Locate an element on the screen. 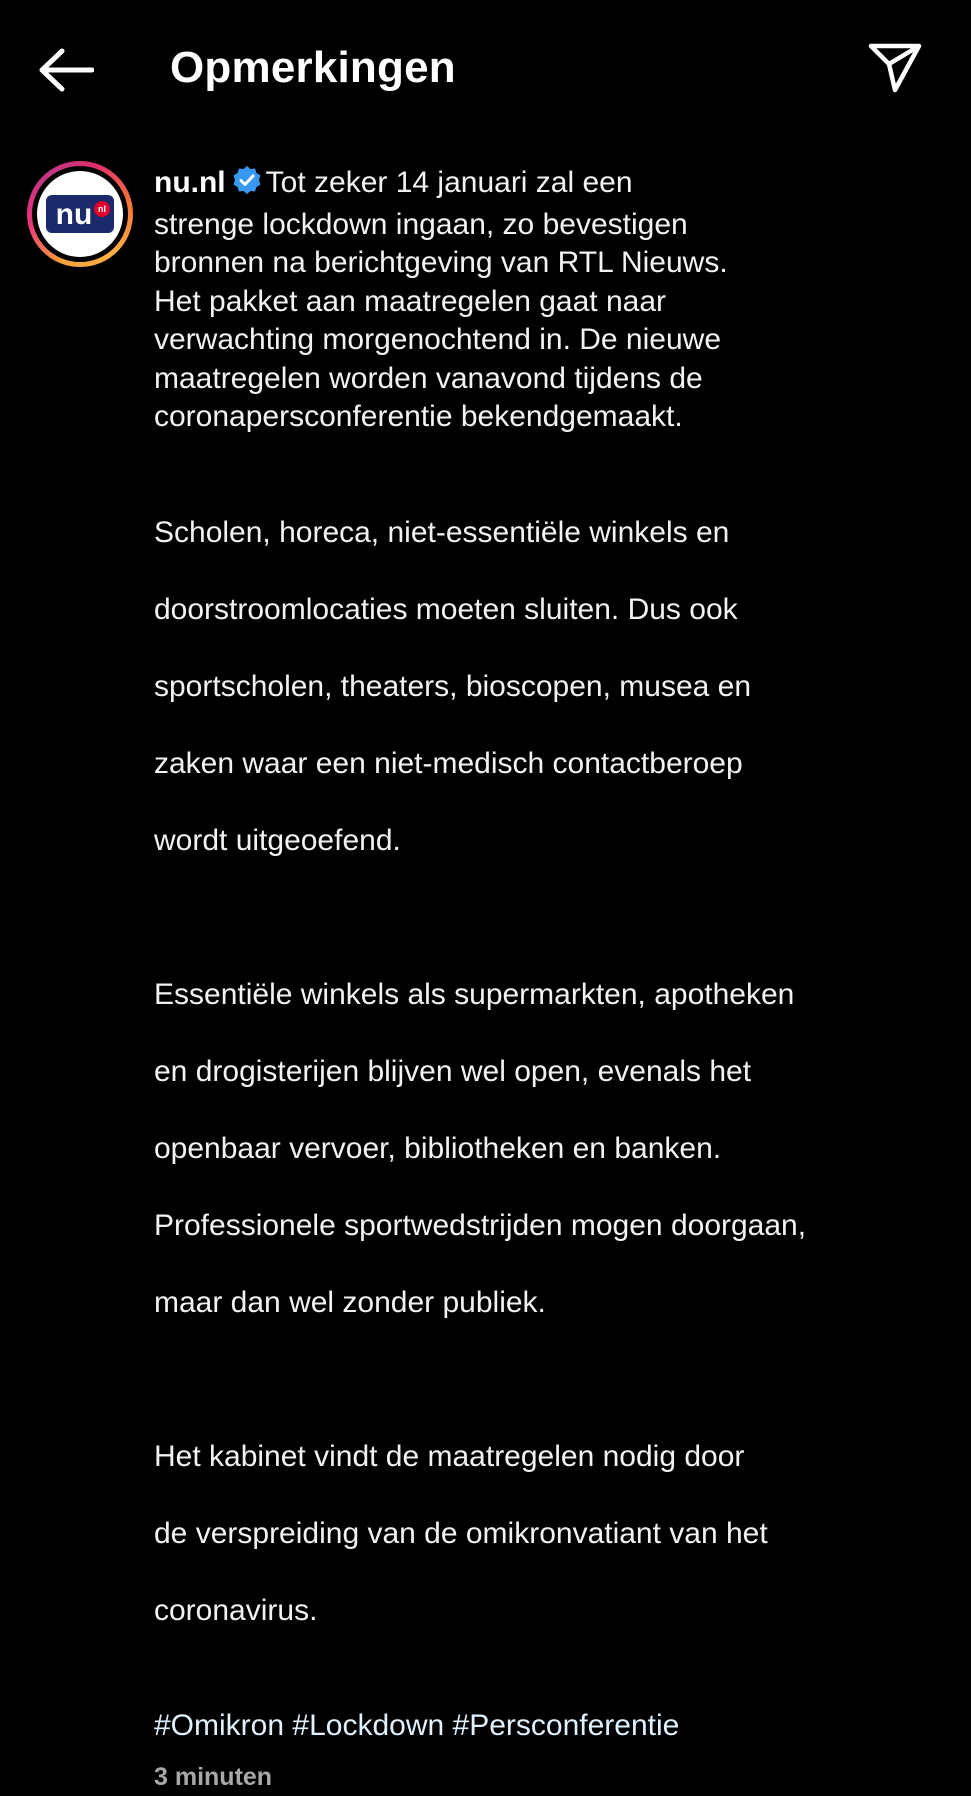 This screenshot has width=971, height=1796. comment-line: Het pakket aan maatregelen gaat naar is located at coordinates (549, 302).